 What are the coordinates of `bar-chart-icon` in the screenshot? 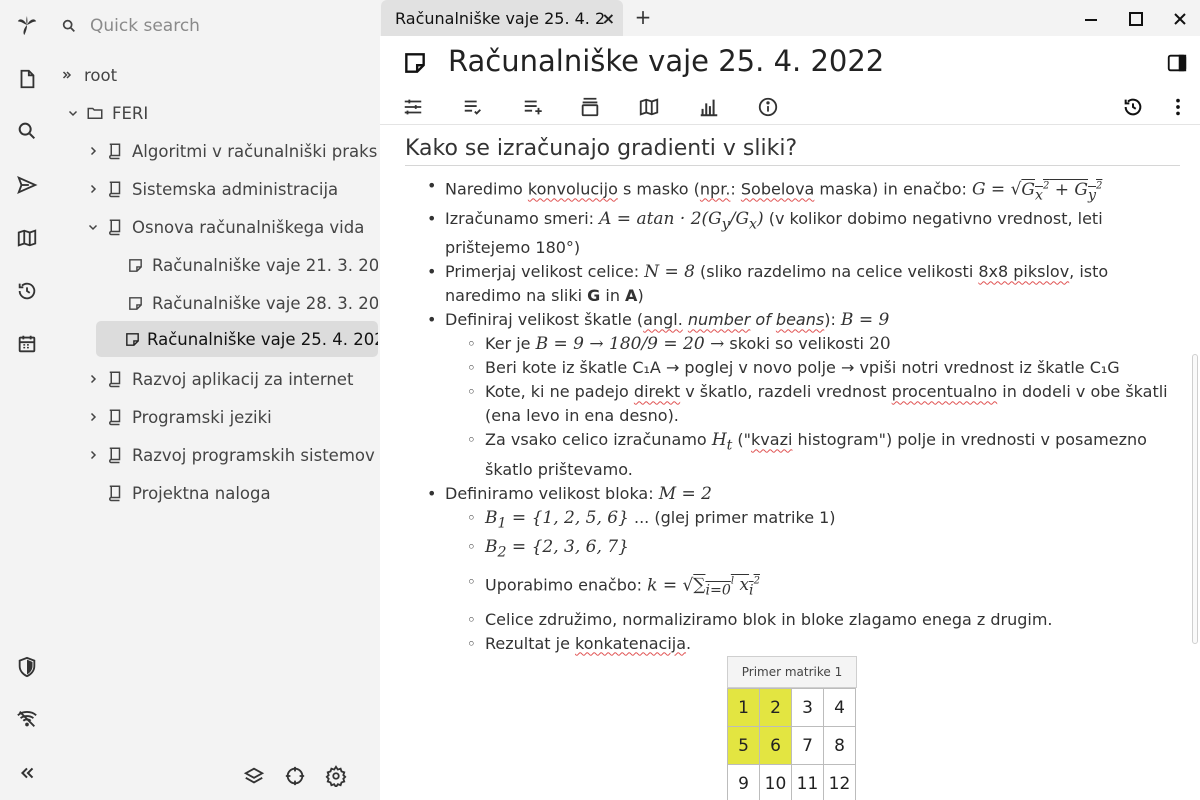 It's located at (709, 107).